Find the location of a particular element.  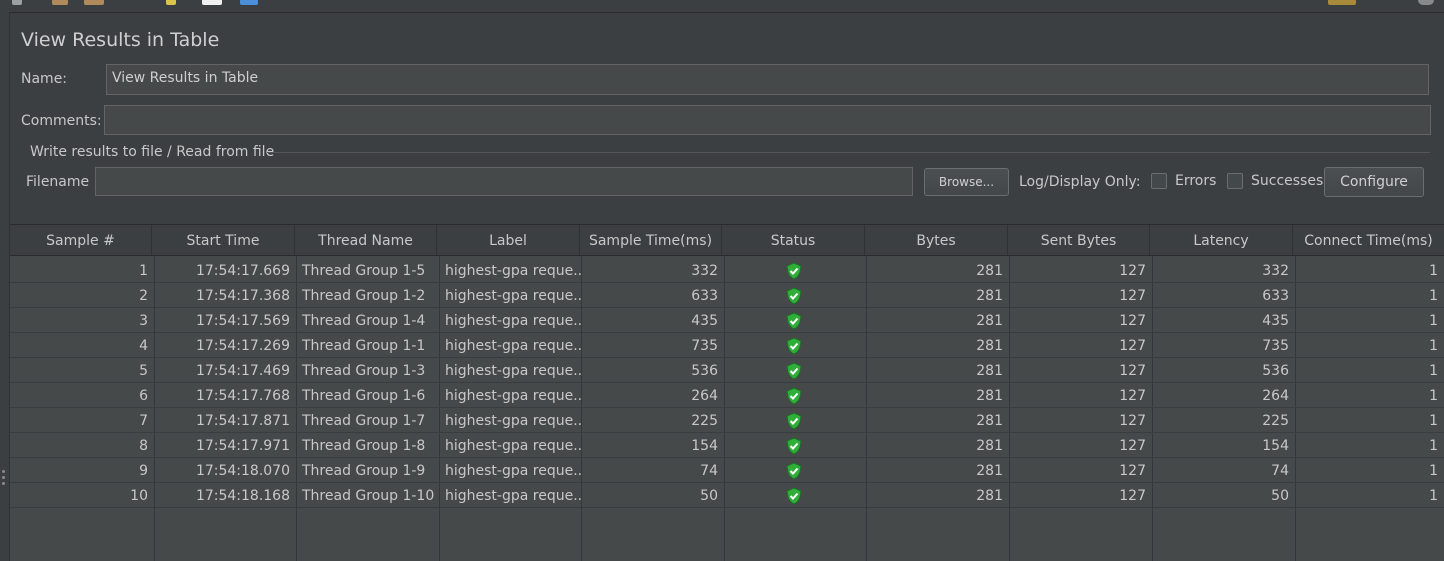

configure-button: Configure is located at coordinates (1374, 182).